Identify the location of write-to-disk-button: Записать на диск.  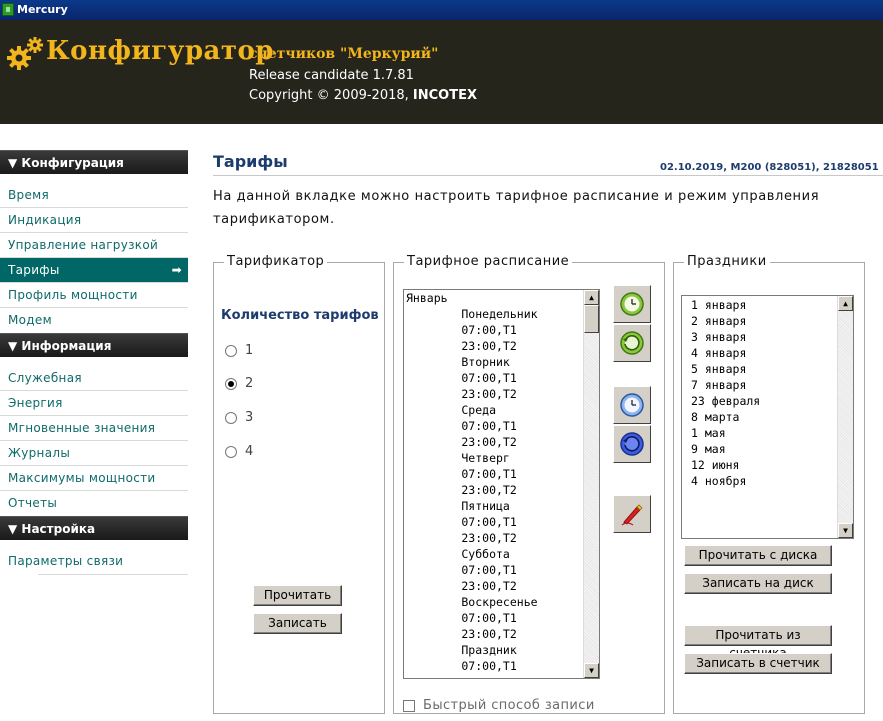
(758, 583).